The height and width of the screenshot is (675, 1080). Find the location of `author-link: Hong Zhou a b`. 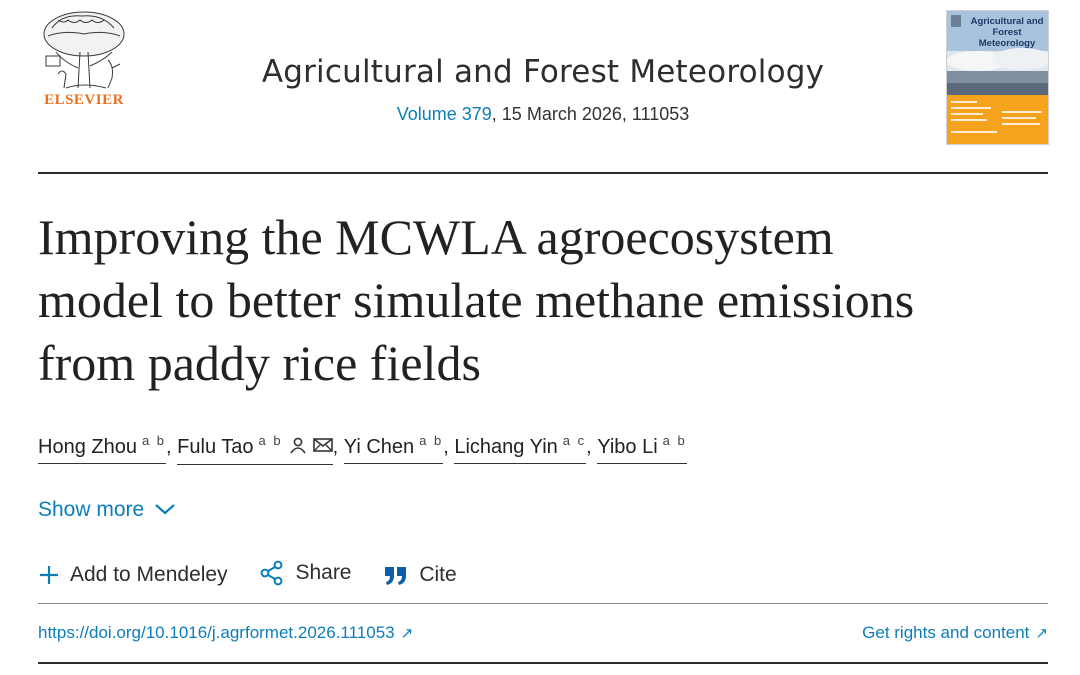

author-link: Hong Zhou a b is located at coordinates (102, 448).